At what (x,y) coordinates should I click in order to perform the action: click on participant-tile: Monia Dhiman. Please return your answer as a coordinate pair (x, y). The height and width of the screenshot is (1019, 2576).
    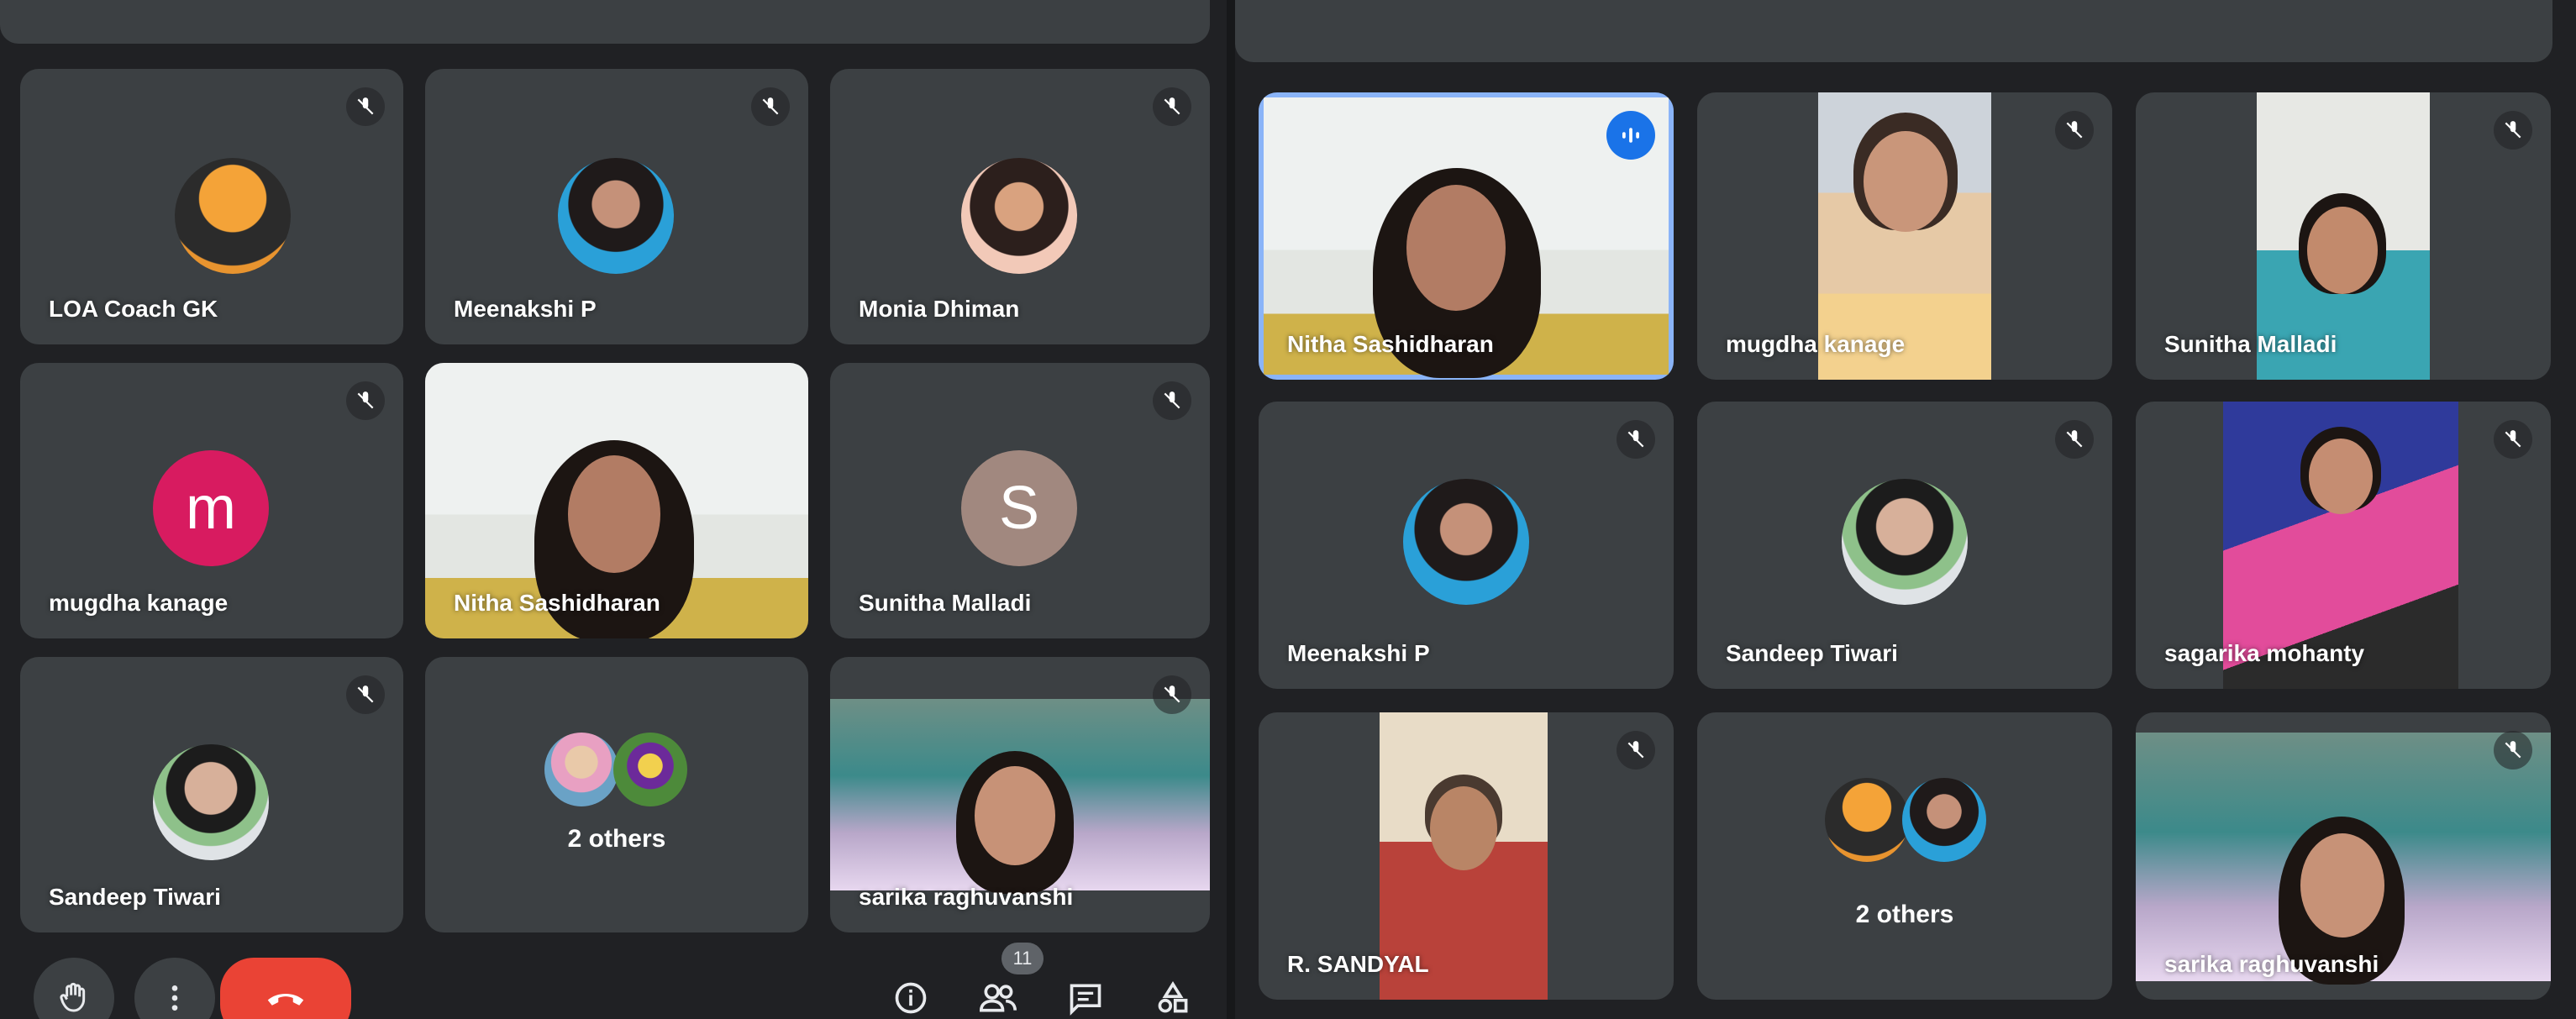
    Looking at the image, I should click on (1020, 206).